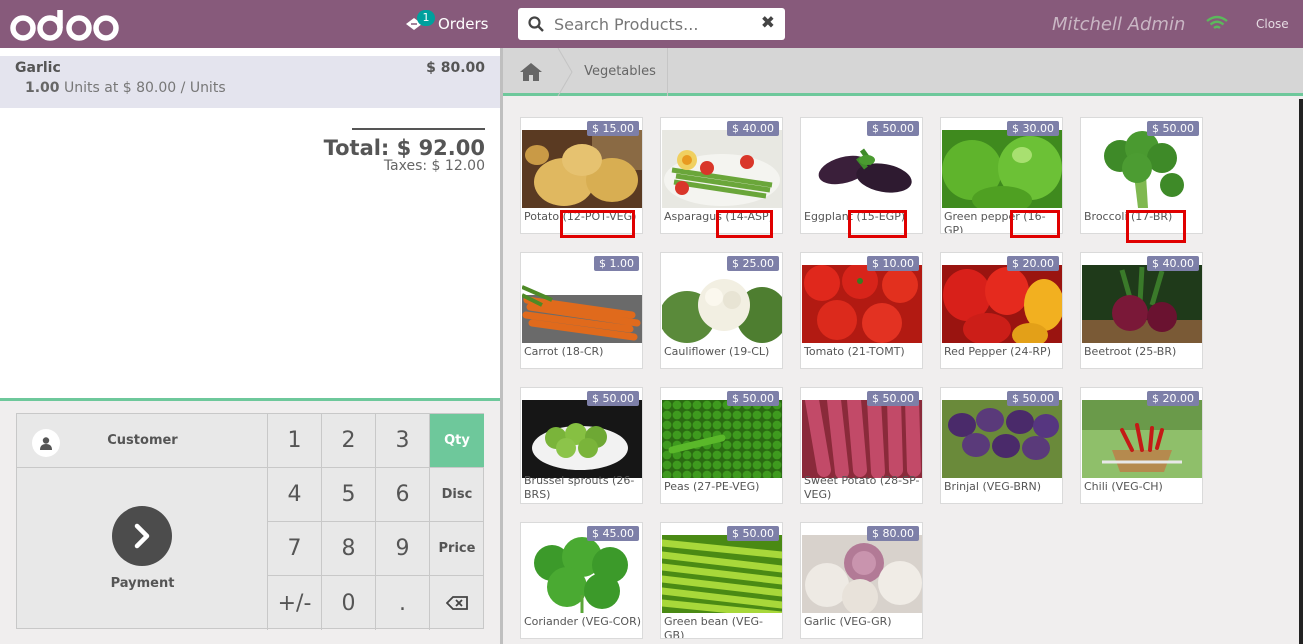 The image size is (1303, 644). I want to click on product-name: Potato (12-POT-VEG), so click(580, 216).